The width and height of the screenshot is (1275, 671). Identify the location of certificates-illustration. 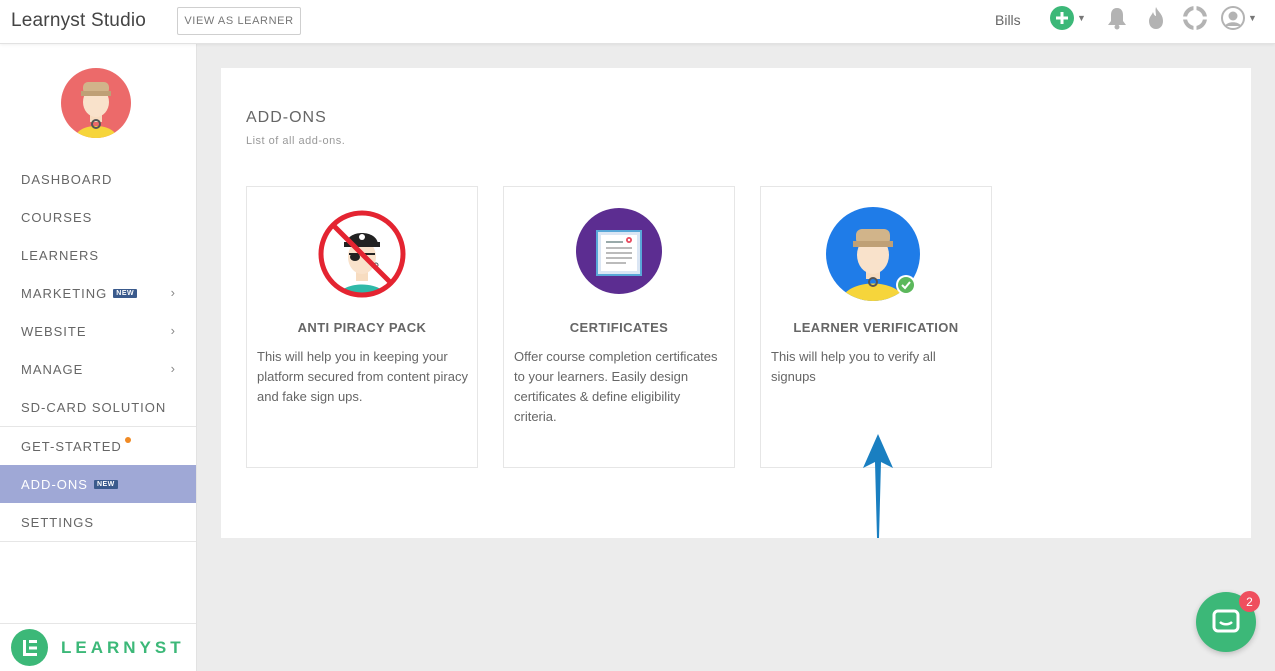
(619, 257).